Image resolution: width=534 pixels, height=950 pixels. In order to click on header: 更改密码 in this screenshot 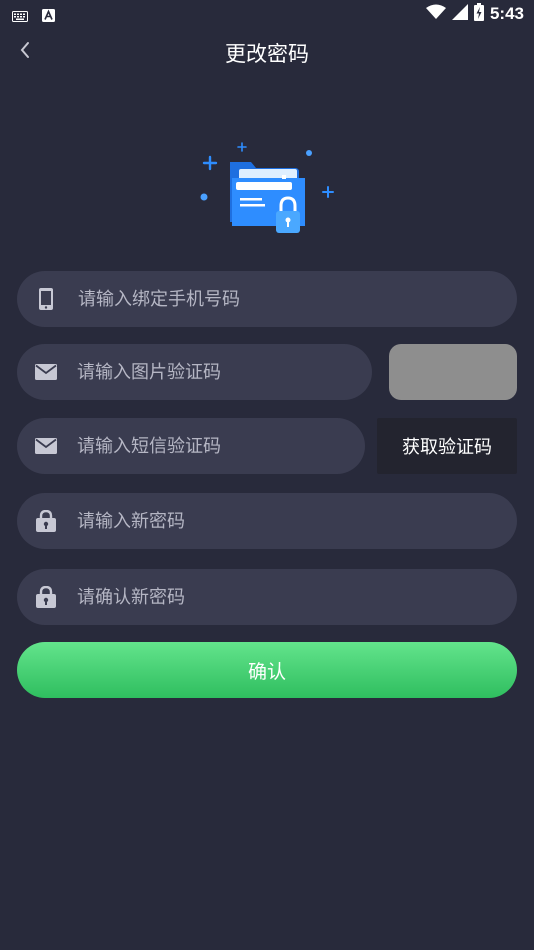, I will do `click(267, 52)`.